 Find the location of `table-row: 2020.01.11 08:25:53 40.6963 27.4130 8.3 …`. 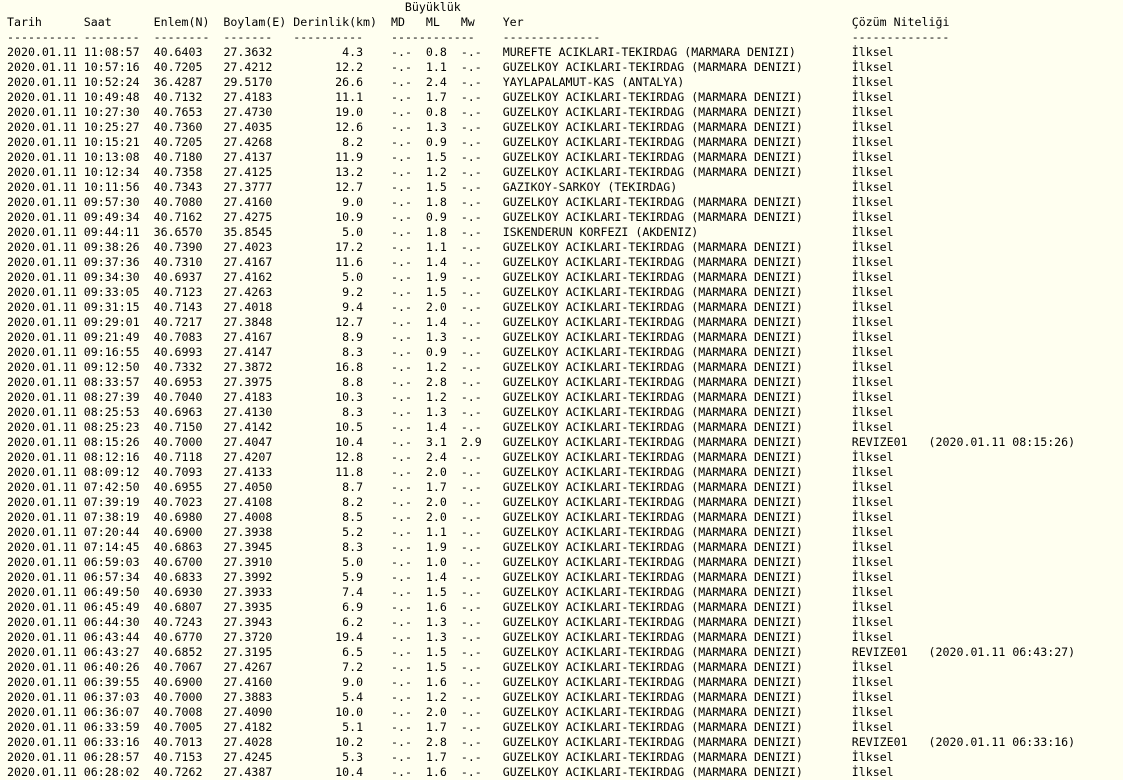

table-row: 2020.01.11 08:25:53 40.6963 27.4130 8.3 … is located at coordinates (565, 412).